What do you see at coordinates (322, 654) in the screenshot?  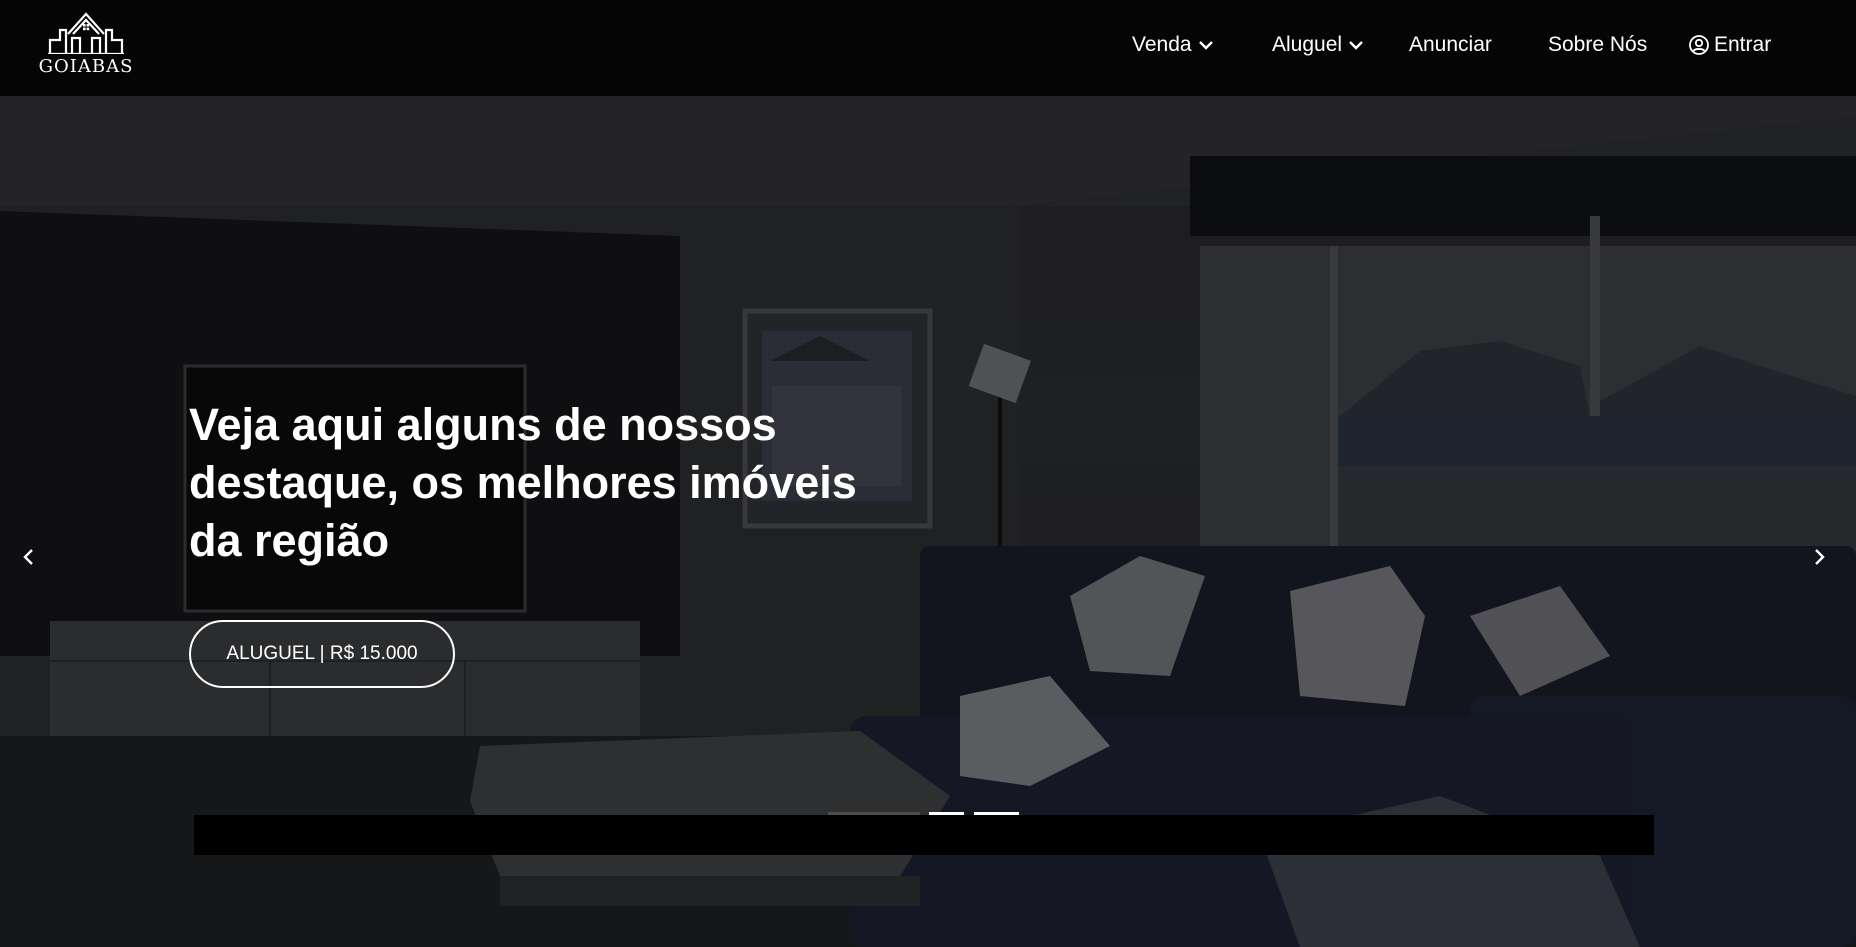 I see `featured-listing-button: ALUGUEL | R$ 15.000` at bounding box center [322, 654].